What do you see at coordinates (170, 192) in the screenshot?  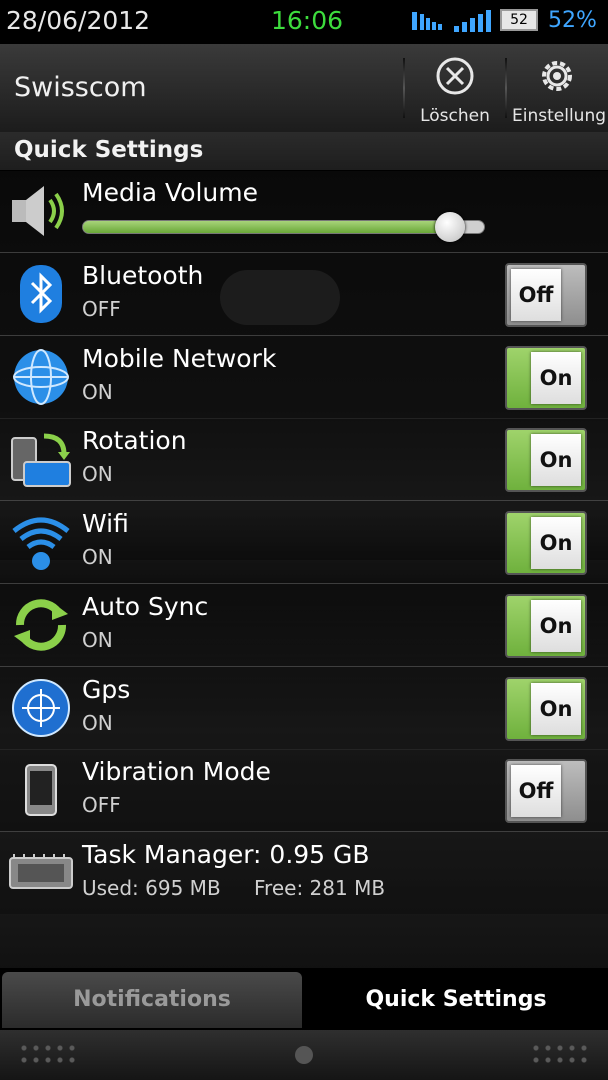 I see `media-volume-label: Media Volume` at bounding box center [170, 192].